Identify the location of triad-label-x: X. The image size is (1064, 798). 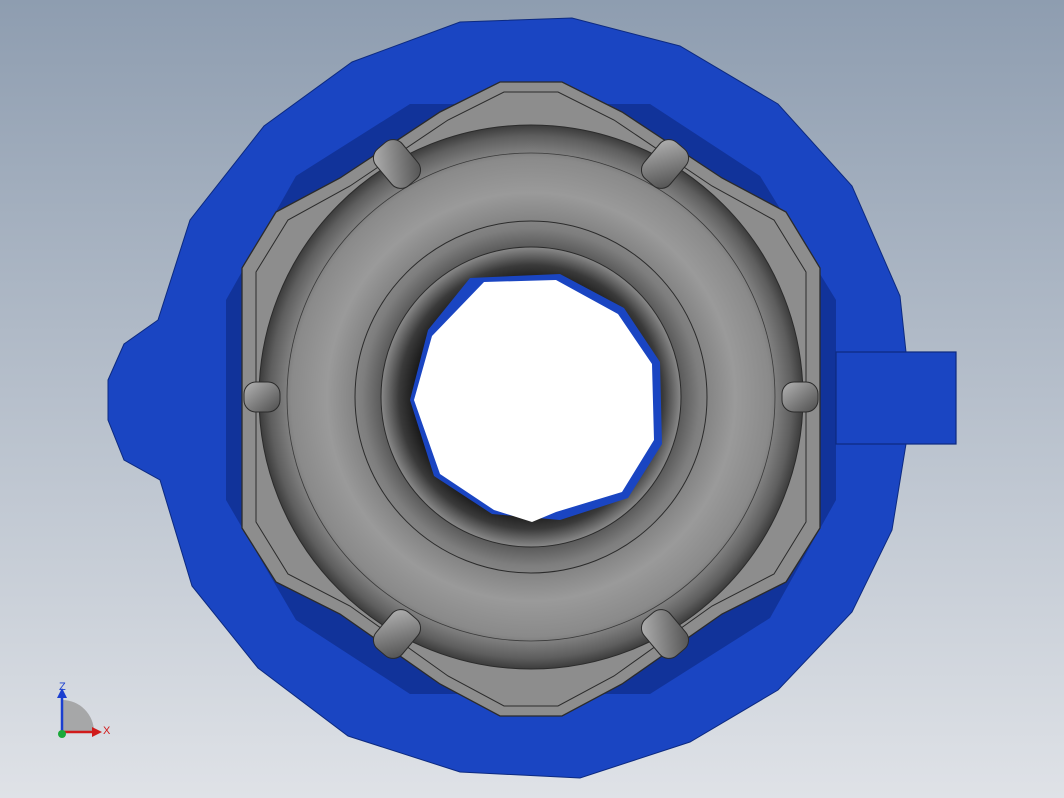
(107, 731).